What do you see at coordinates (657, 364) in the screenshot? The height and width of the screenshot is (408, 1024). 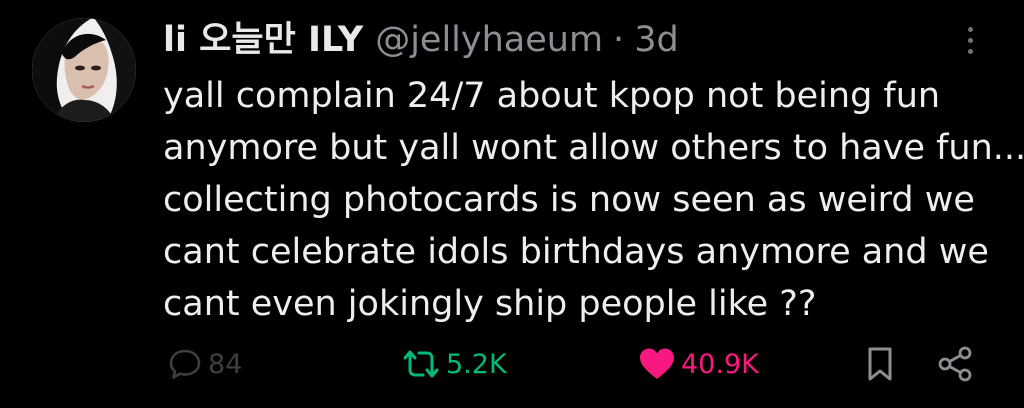 I see `heart-icon` at bounding box center [657, 364].